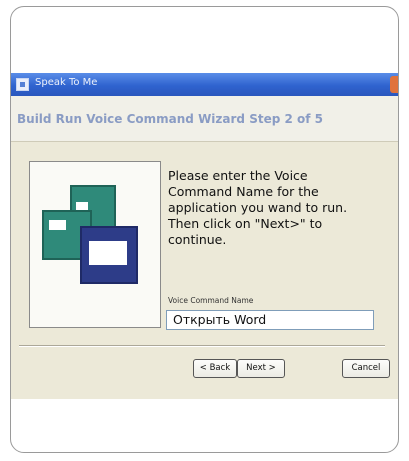 Image resolution: width=409 pixels, height=461 pixels. I want to click on wizard-image-panel, so click(95, 244).